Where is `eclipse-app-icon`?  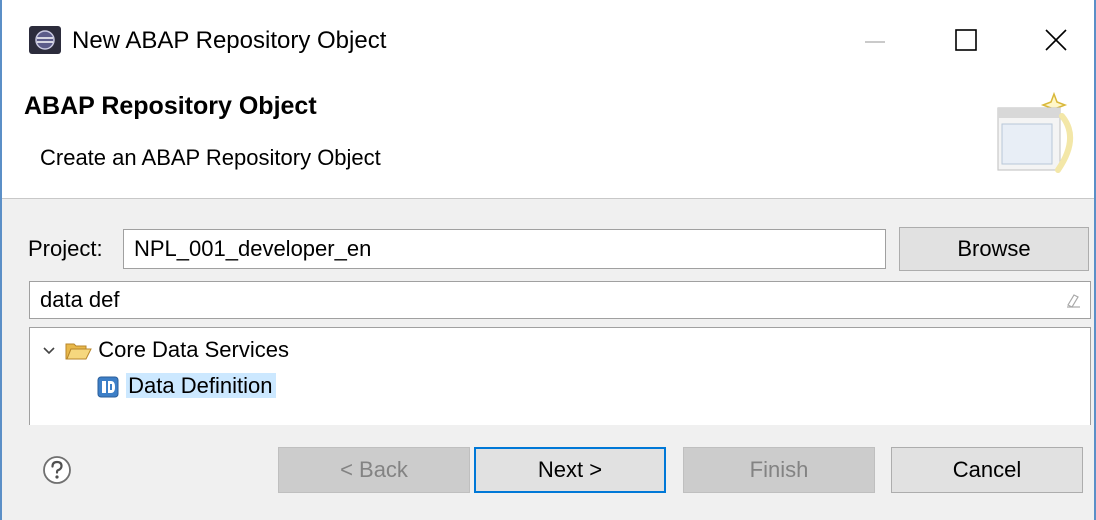
eclipse-app-icon is located at coordinates (45, 40).